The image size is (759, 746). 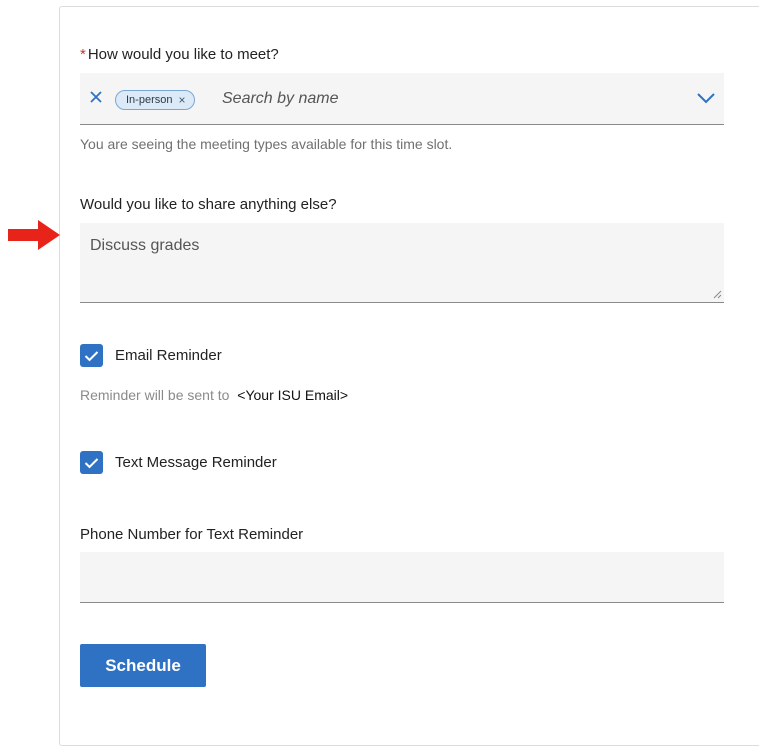 I want to click on text-reminder-row: Text Message Reminder, so click(x=178, y=462).